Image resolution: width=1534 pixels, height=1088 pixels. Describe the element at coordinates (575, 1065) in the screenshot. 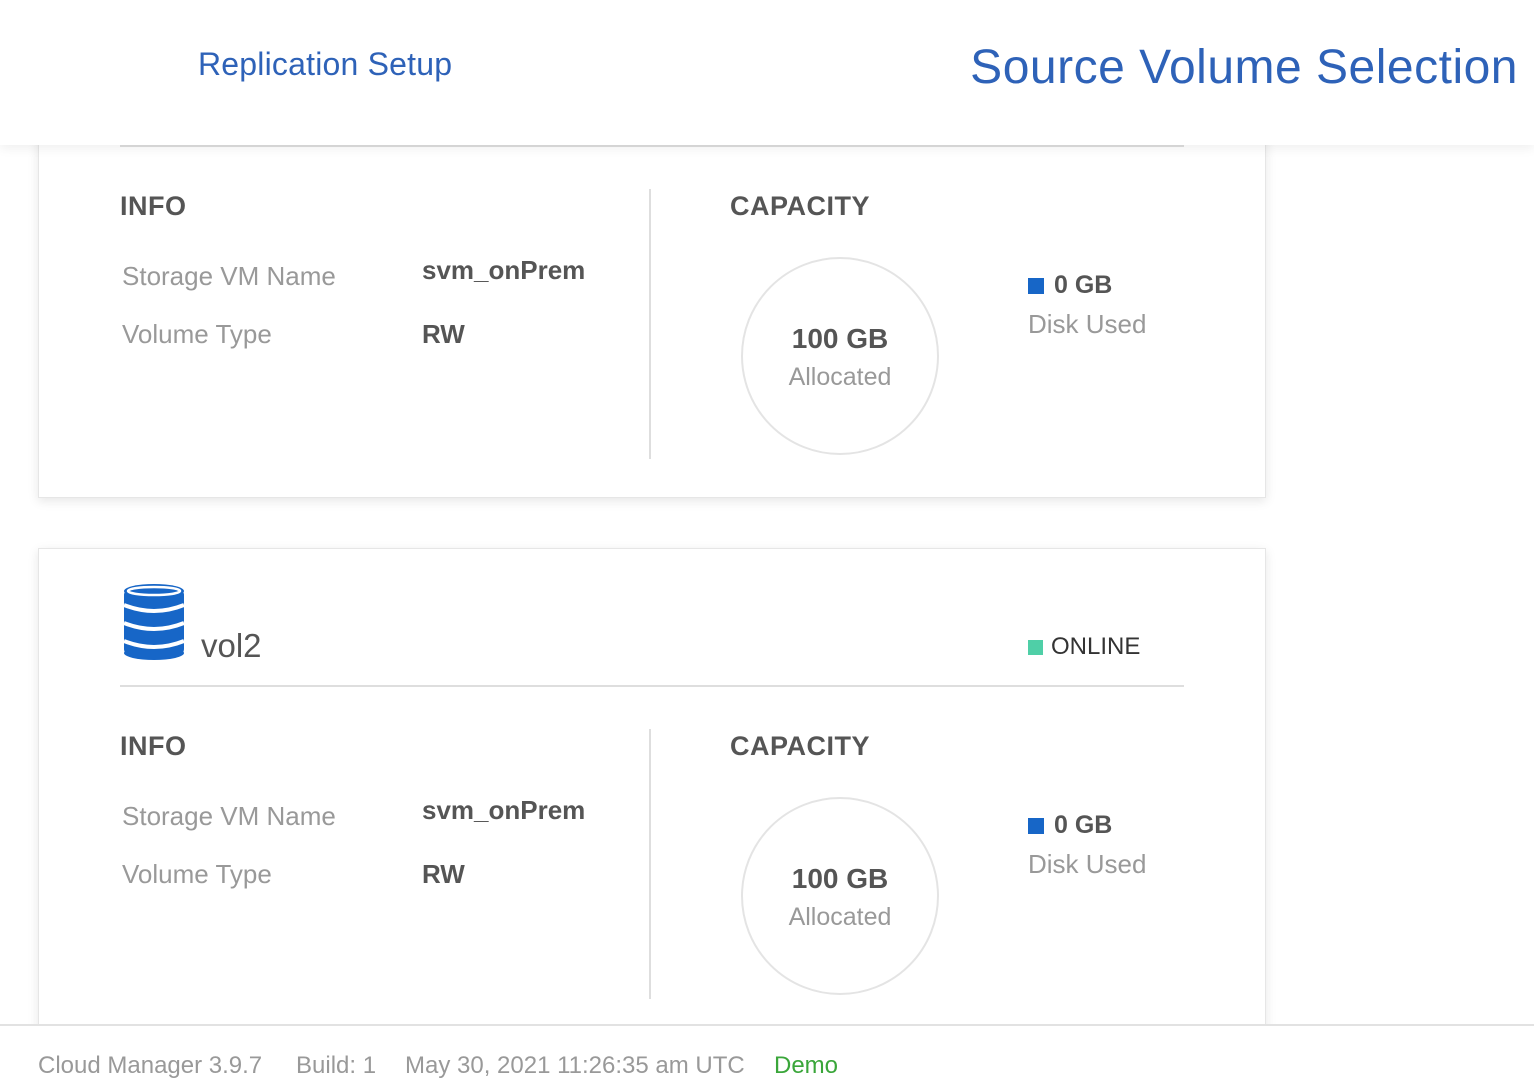

I see `footer-timestamp: May 30, 2021 11:26:35 am UTC` at that location.